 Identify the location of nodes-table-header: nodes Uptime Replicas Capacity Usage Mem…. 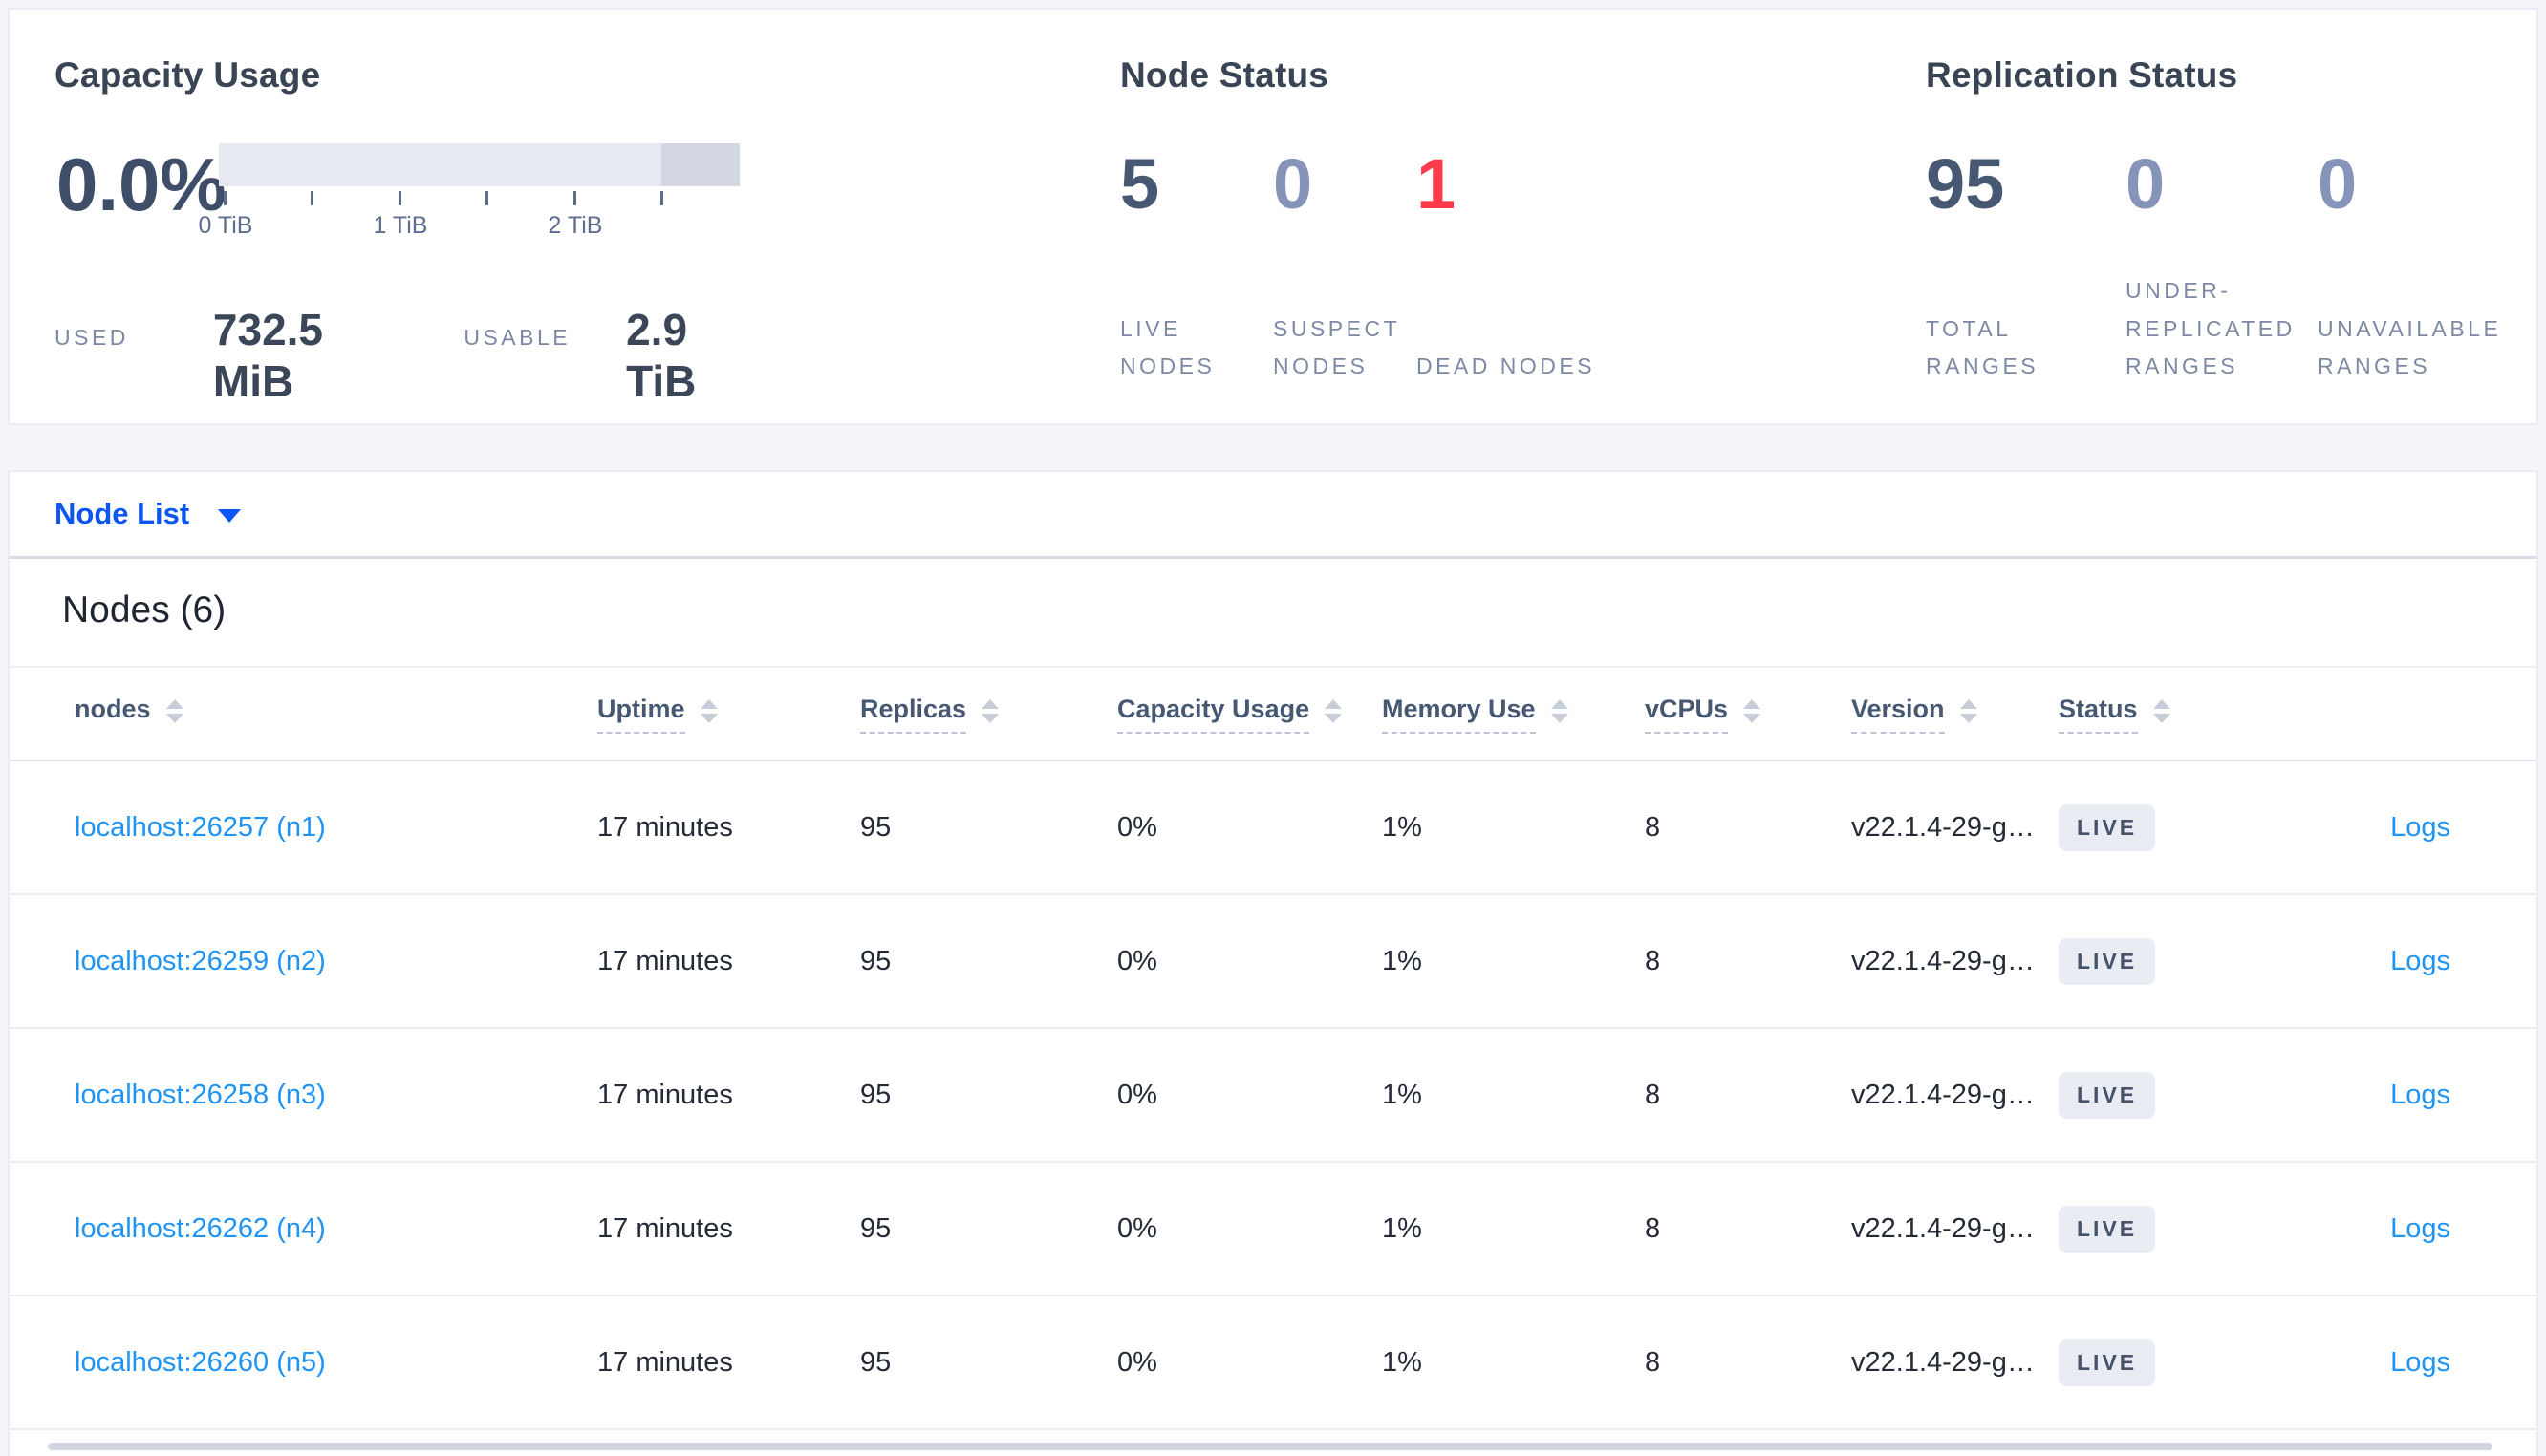
(1273, 714).